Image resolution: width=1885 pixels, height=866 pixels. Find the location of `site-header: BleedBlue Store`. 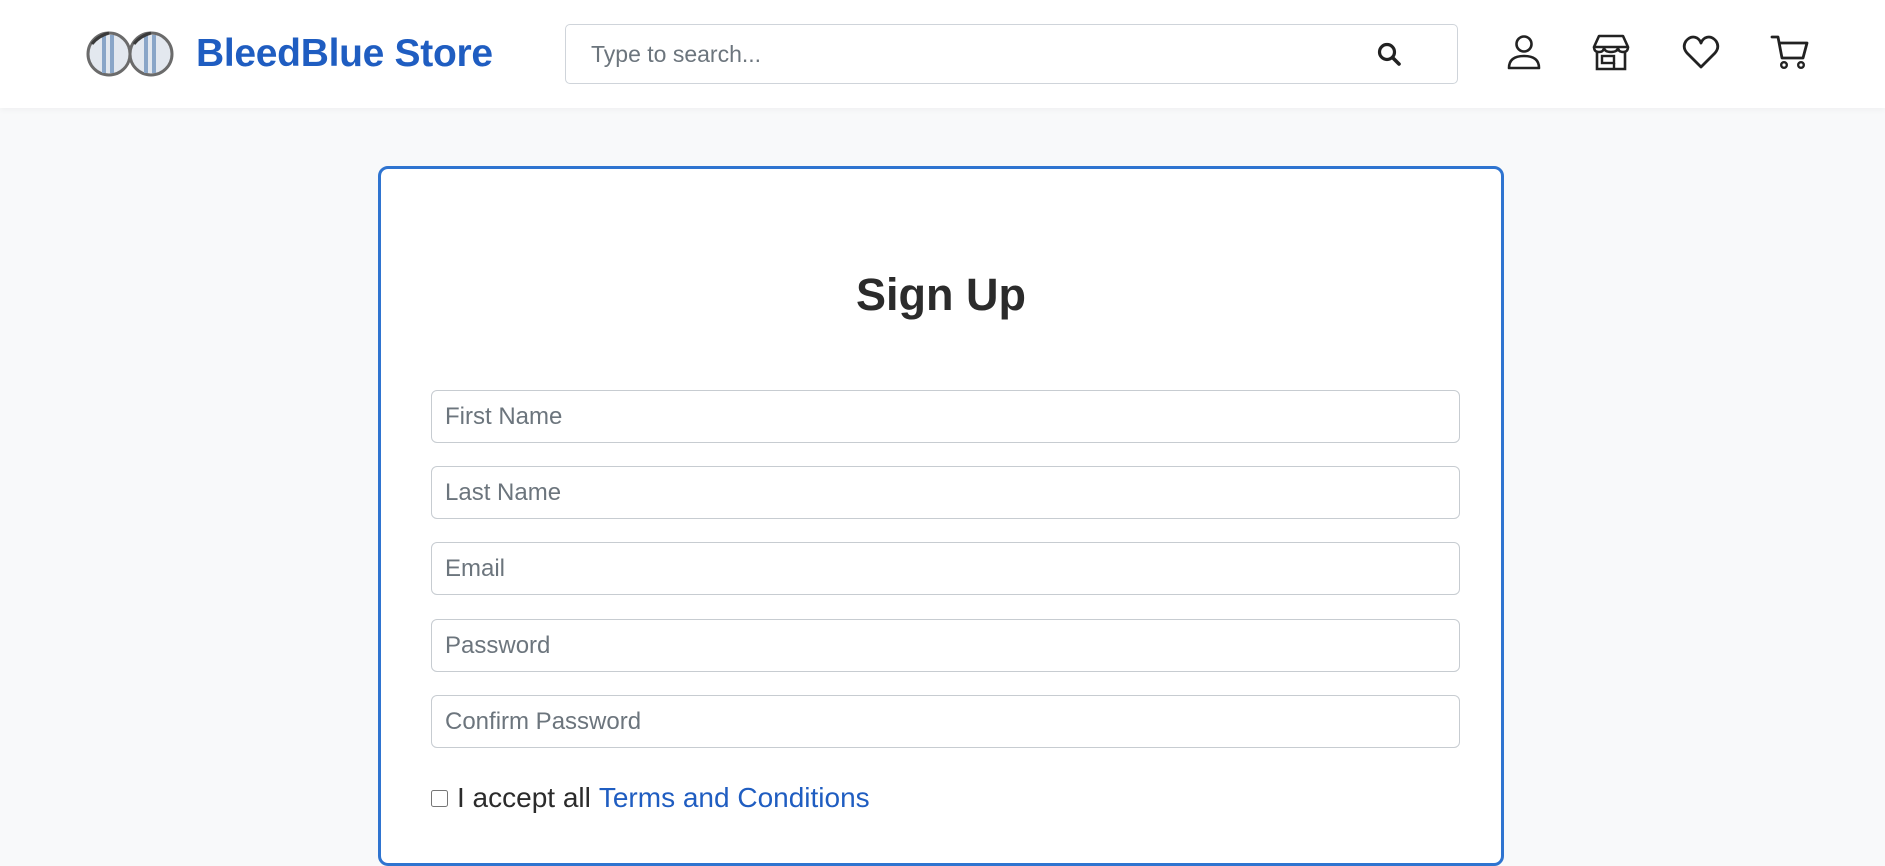

site-header: BleedBlue Store is located at coordinates (942, 54).